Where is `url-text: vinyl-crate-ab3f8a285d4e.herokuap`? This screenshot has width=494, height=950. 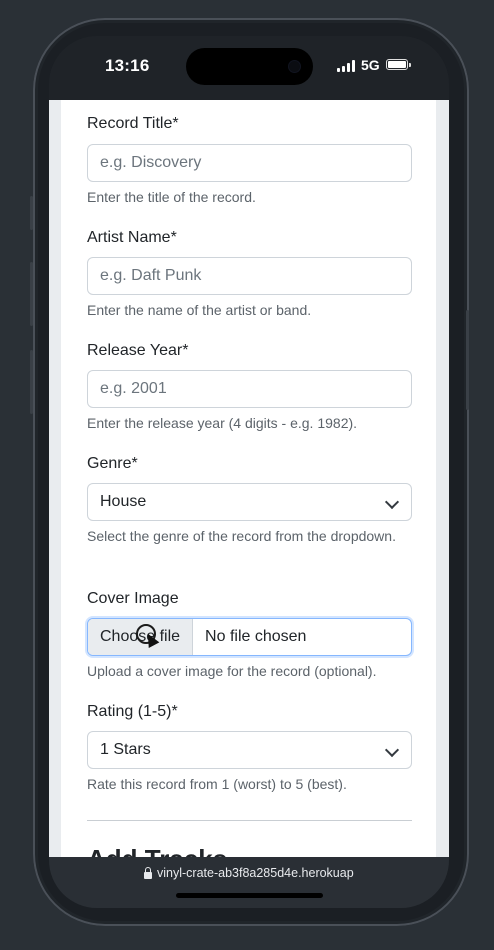 url-text: vinyl-crate-ab3f8a285d4e.herokuap is located at coordinates (255, 873).